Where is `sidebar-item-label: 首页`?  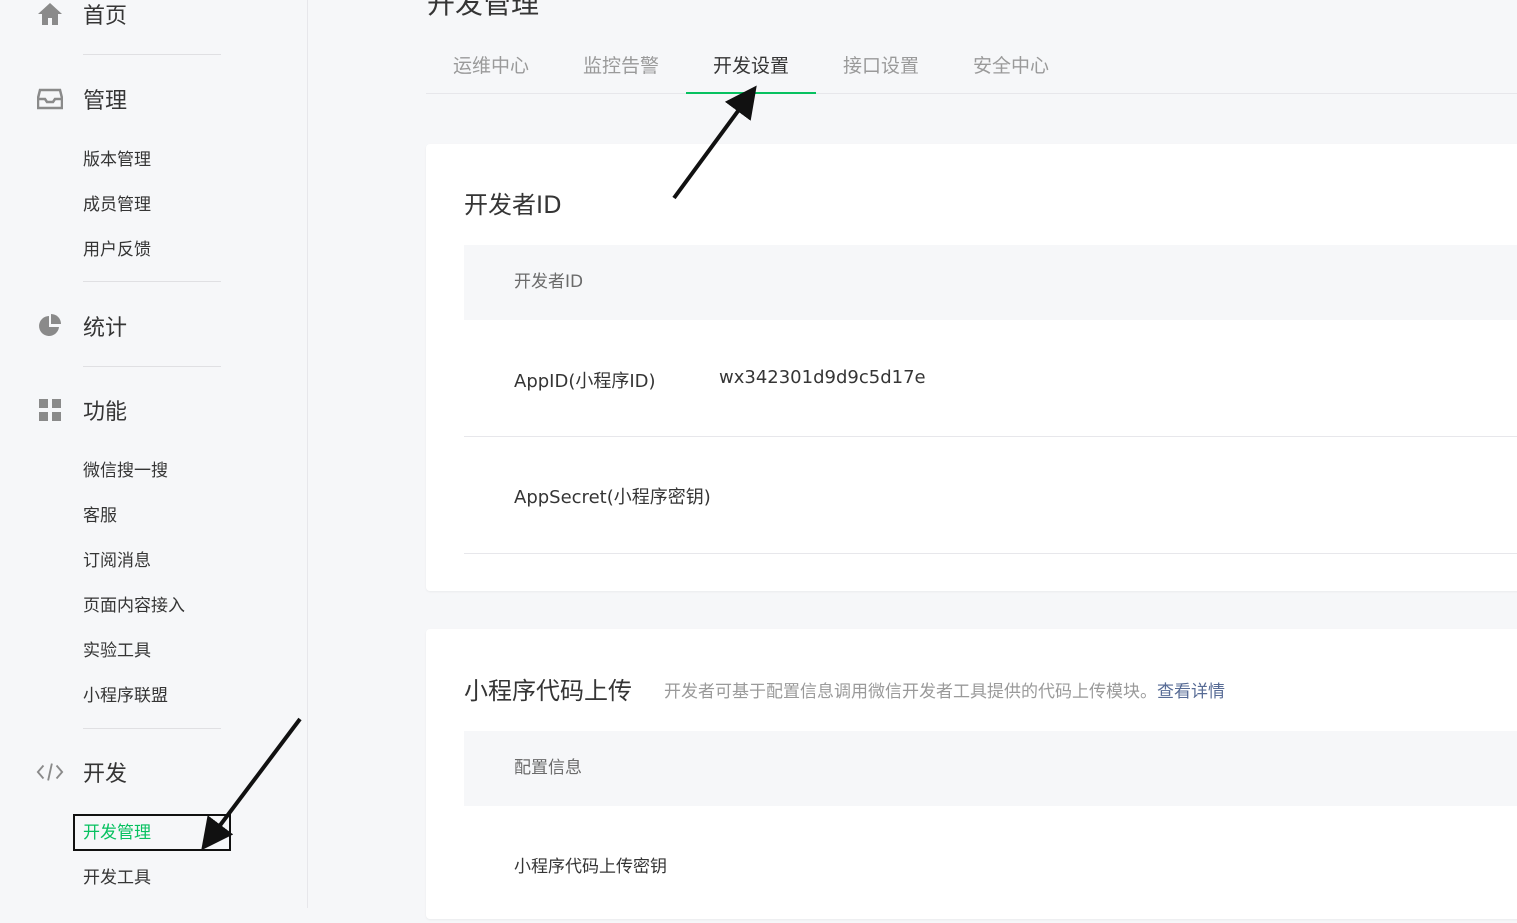 sidebar-item-label: 首页 is located at coordinates (105, 16).